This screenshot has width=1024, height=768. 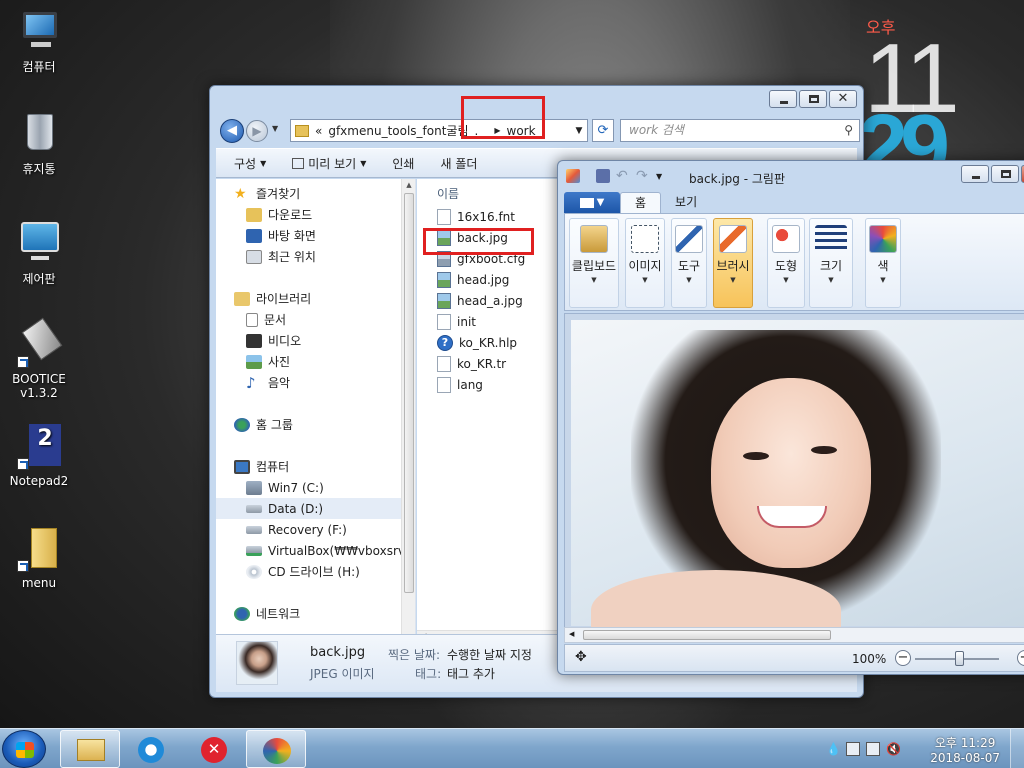 What do you see at coordinates (641, 202) in the screenshot?
I see `tab-home: 홈` at bounding box center [641, 202].